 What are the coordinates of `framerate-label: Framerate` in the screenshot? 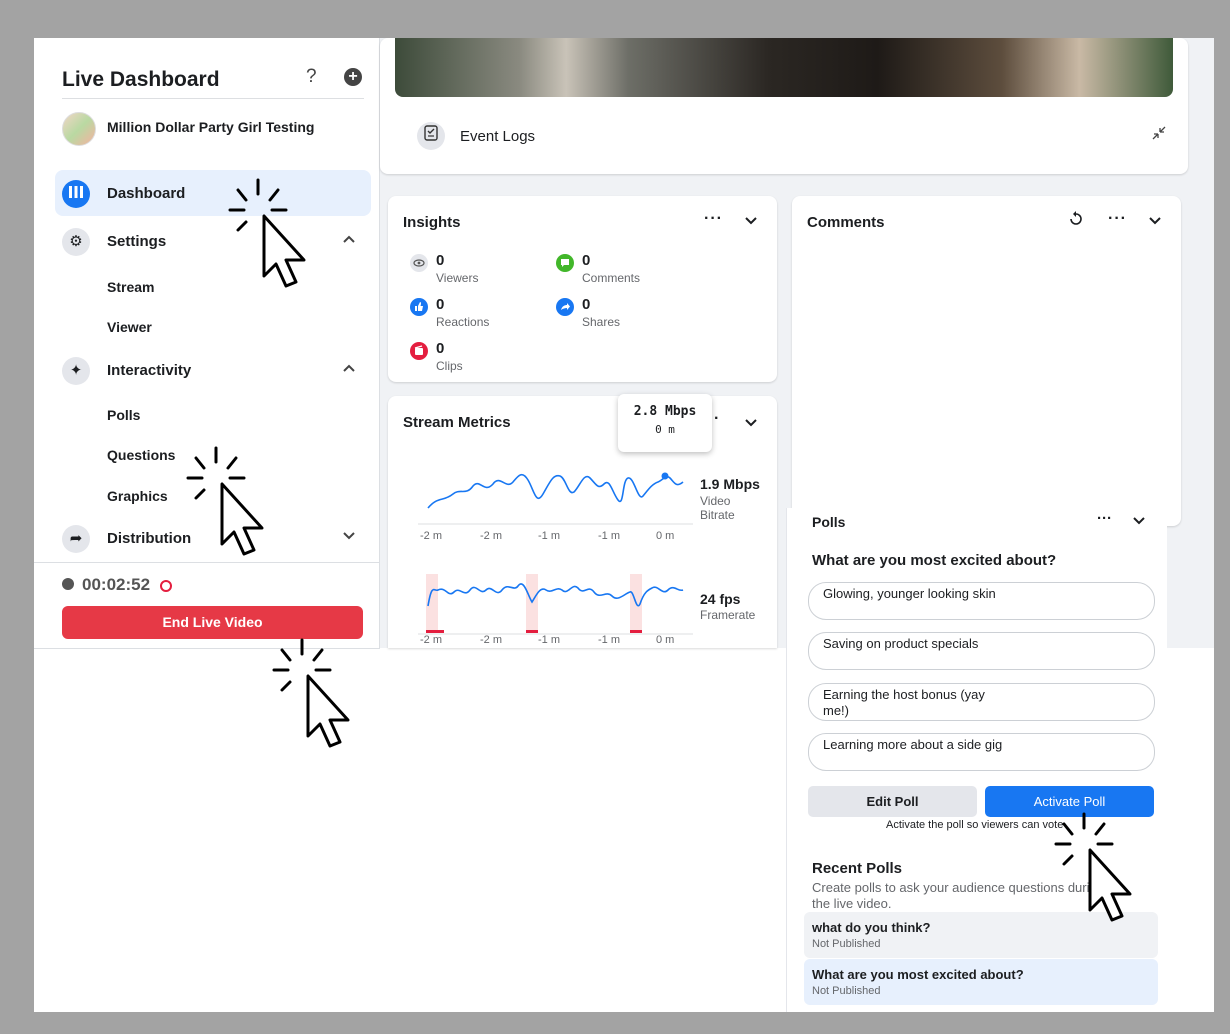 It's located at (728, 615).